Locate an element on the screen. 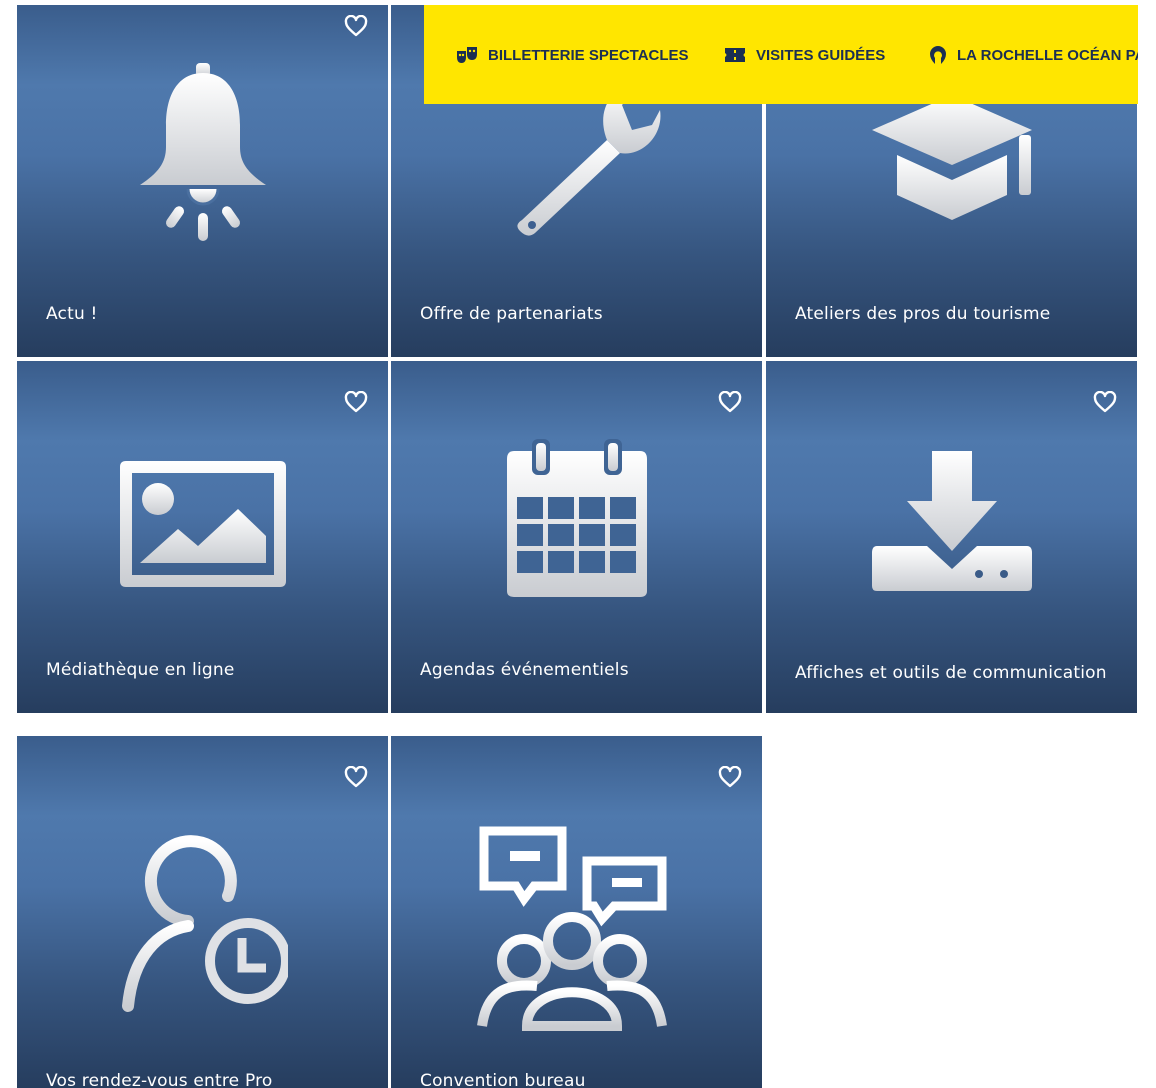 The height and width of the screenshot is (1088, 1156). tile-mediatheque: Médiathèque en ligne is located at coordinates (202, 537).